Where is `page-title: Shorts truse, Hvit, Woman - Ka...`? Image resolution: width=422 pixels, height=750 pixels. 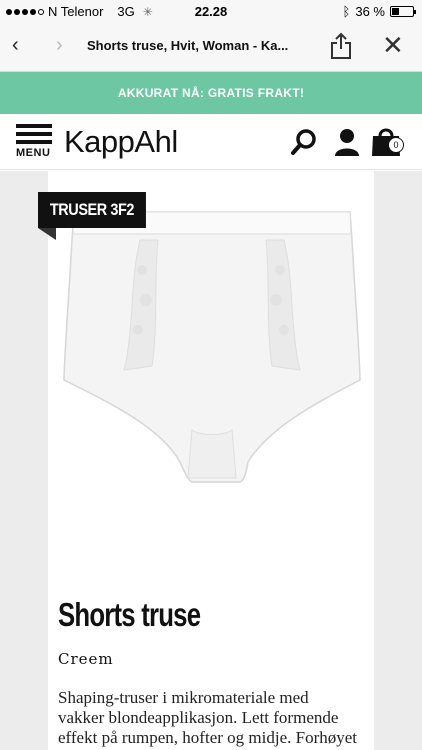 page-title: Shorts truse, Hvit, Woman - Ka... is located at coordinates (188, 45).